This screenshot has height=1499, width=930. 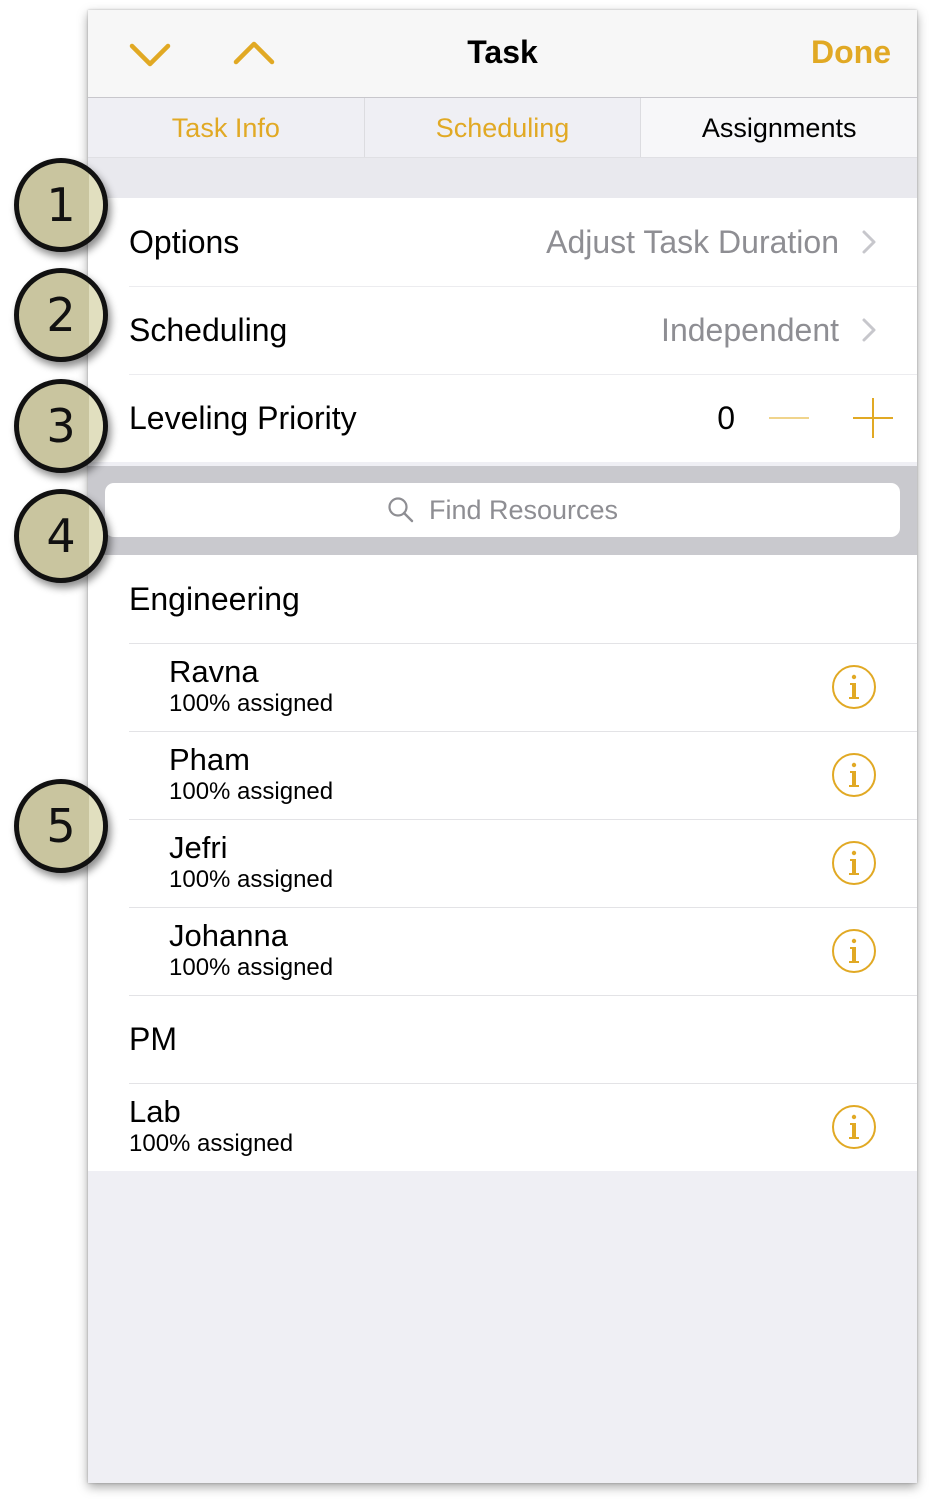 What do you see at coordinates (502, 418) in the screenshot?
I see `leveling-priority-row: Leveling Priority 0` at bounding box center [502, 418].